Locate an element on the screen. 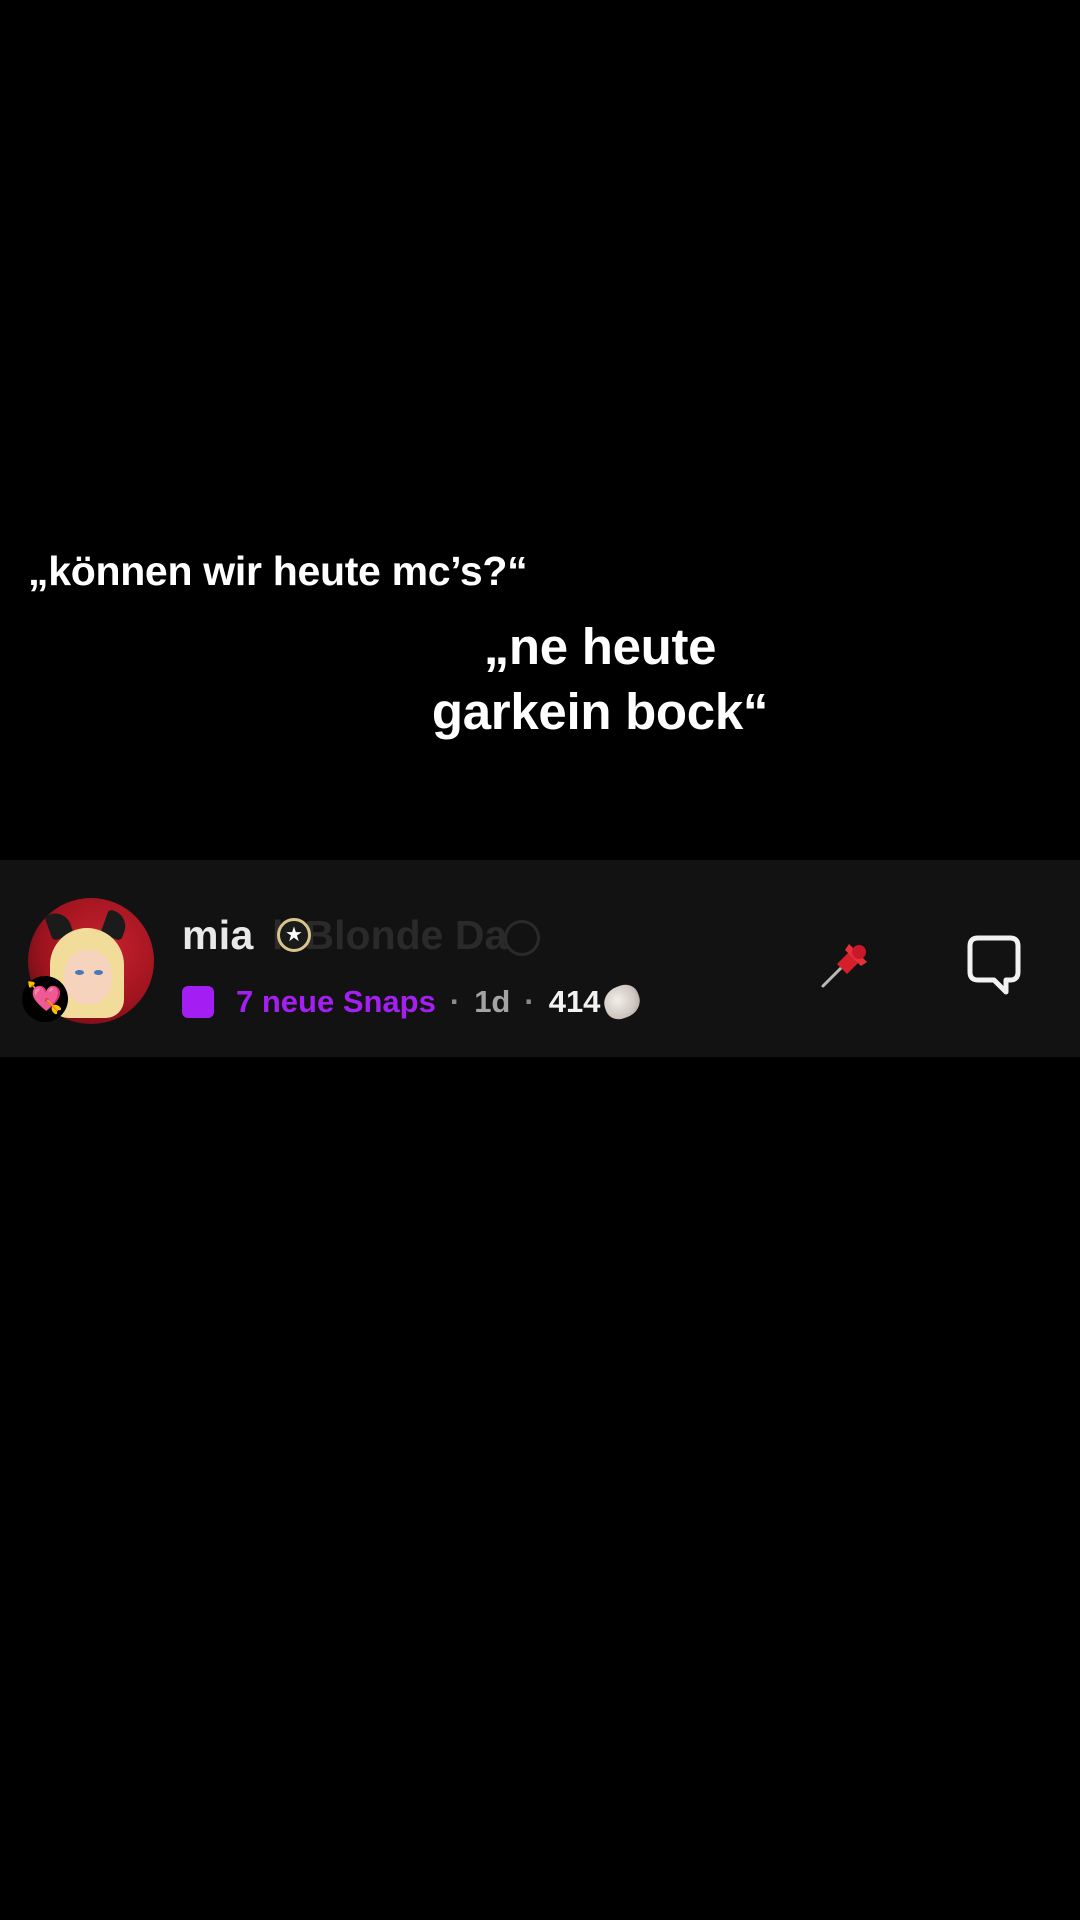 This screenshot has width=1080, height=1920. avatar-face is located at coordinates (88, 977).